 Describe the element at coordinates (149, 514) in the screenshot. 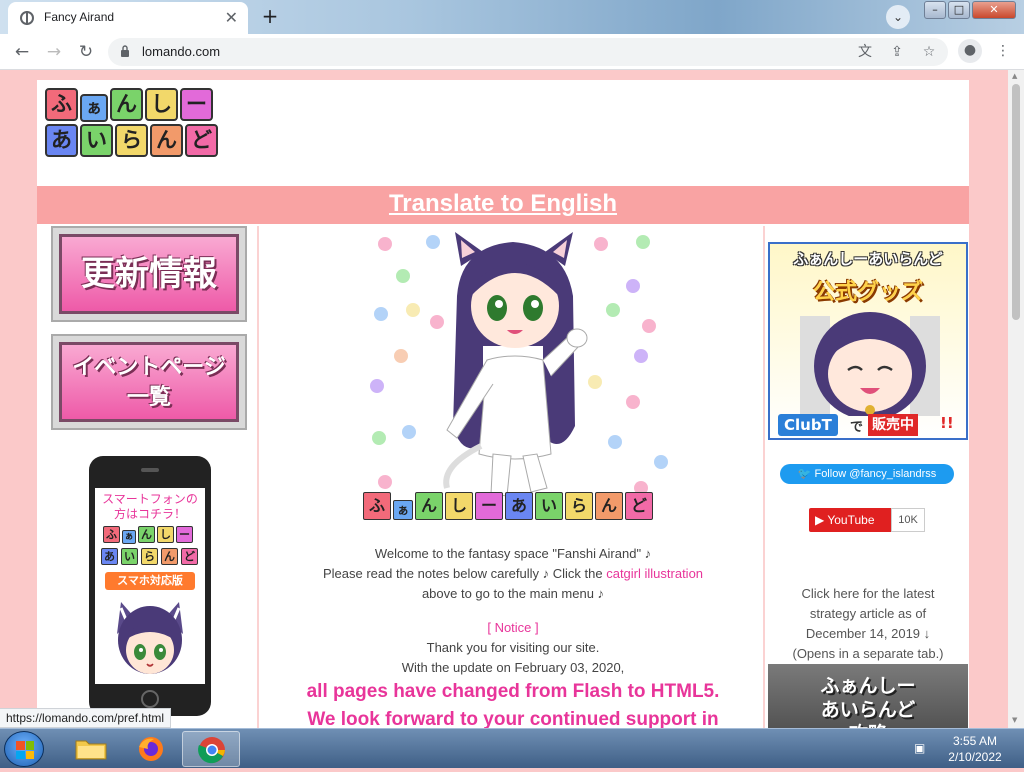

I see `phone-msg-line2: 方はコチラ！` at that location.